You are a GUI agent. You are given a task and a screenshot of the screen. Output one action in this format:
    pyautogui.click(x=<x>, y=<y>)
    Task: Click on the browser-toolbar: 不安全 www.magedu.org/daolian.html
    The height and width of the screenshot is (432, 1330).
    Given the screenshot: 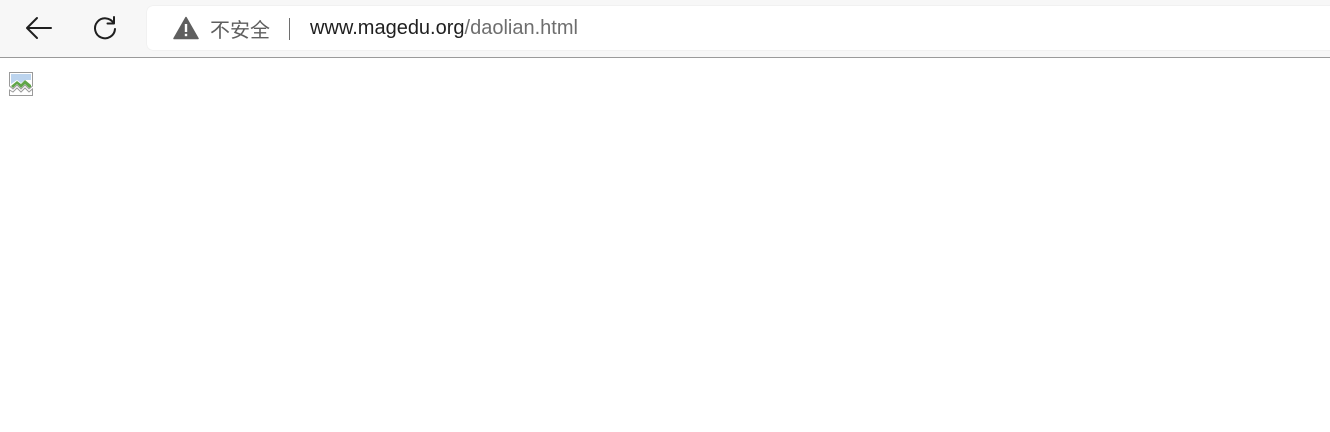 What is the action you would take?
    pyautogui.click(x=665, y=29)
    